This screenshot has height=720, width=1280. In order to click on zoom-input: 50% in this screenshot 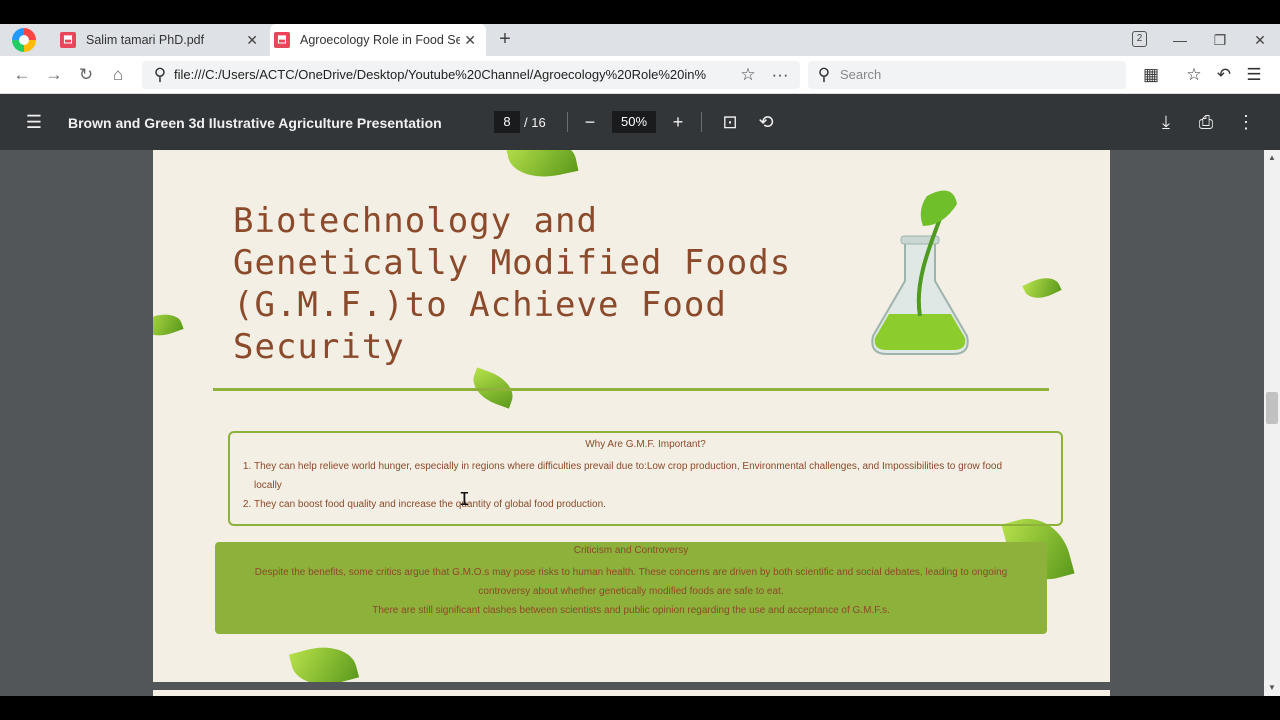, I will do `click(634, 122)`.